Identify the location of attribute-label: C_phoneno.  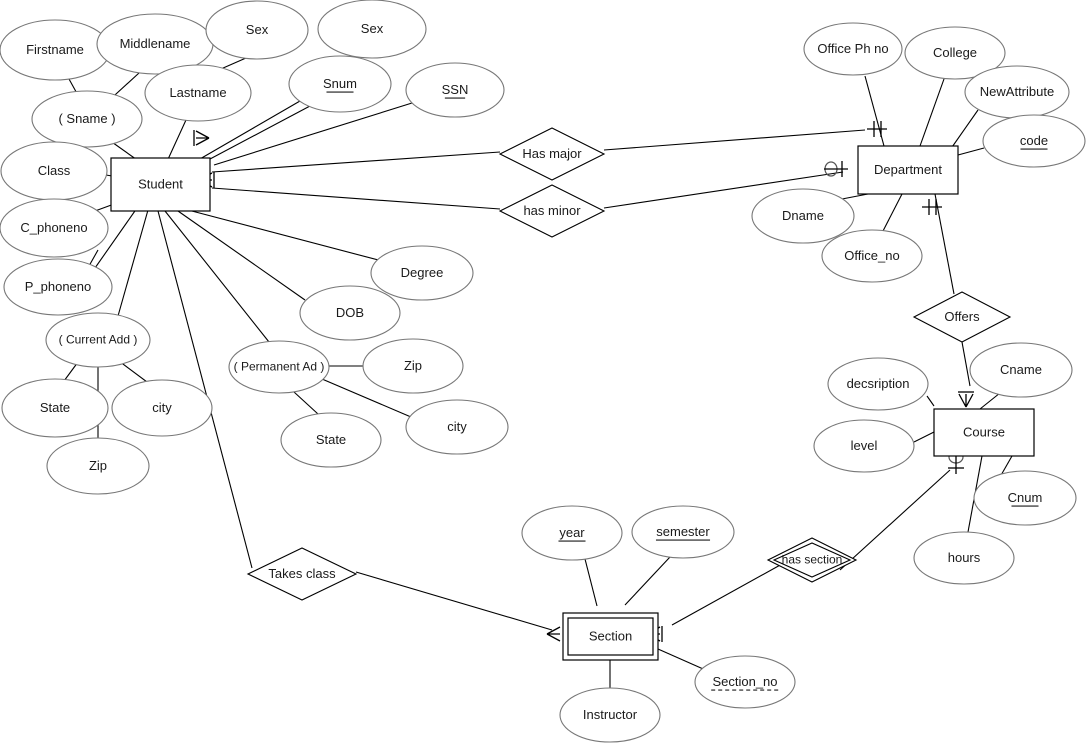
(53, 227).